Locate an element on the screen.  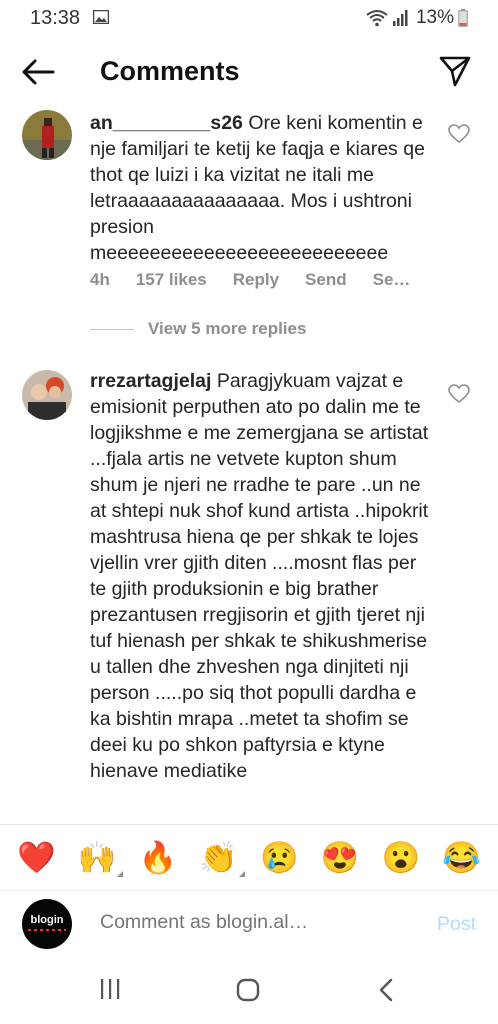
status-time: 13:38 is located at coordinates (55, 18).